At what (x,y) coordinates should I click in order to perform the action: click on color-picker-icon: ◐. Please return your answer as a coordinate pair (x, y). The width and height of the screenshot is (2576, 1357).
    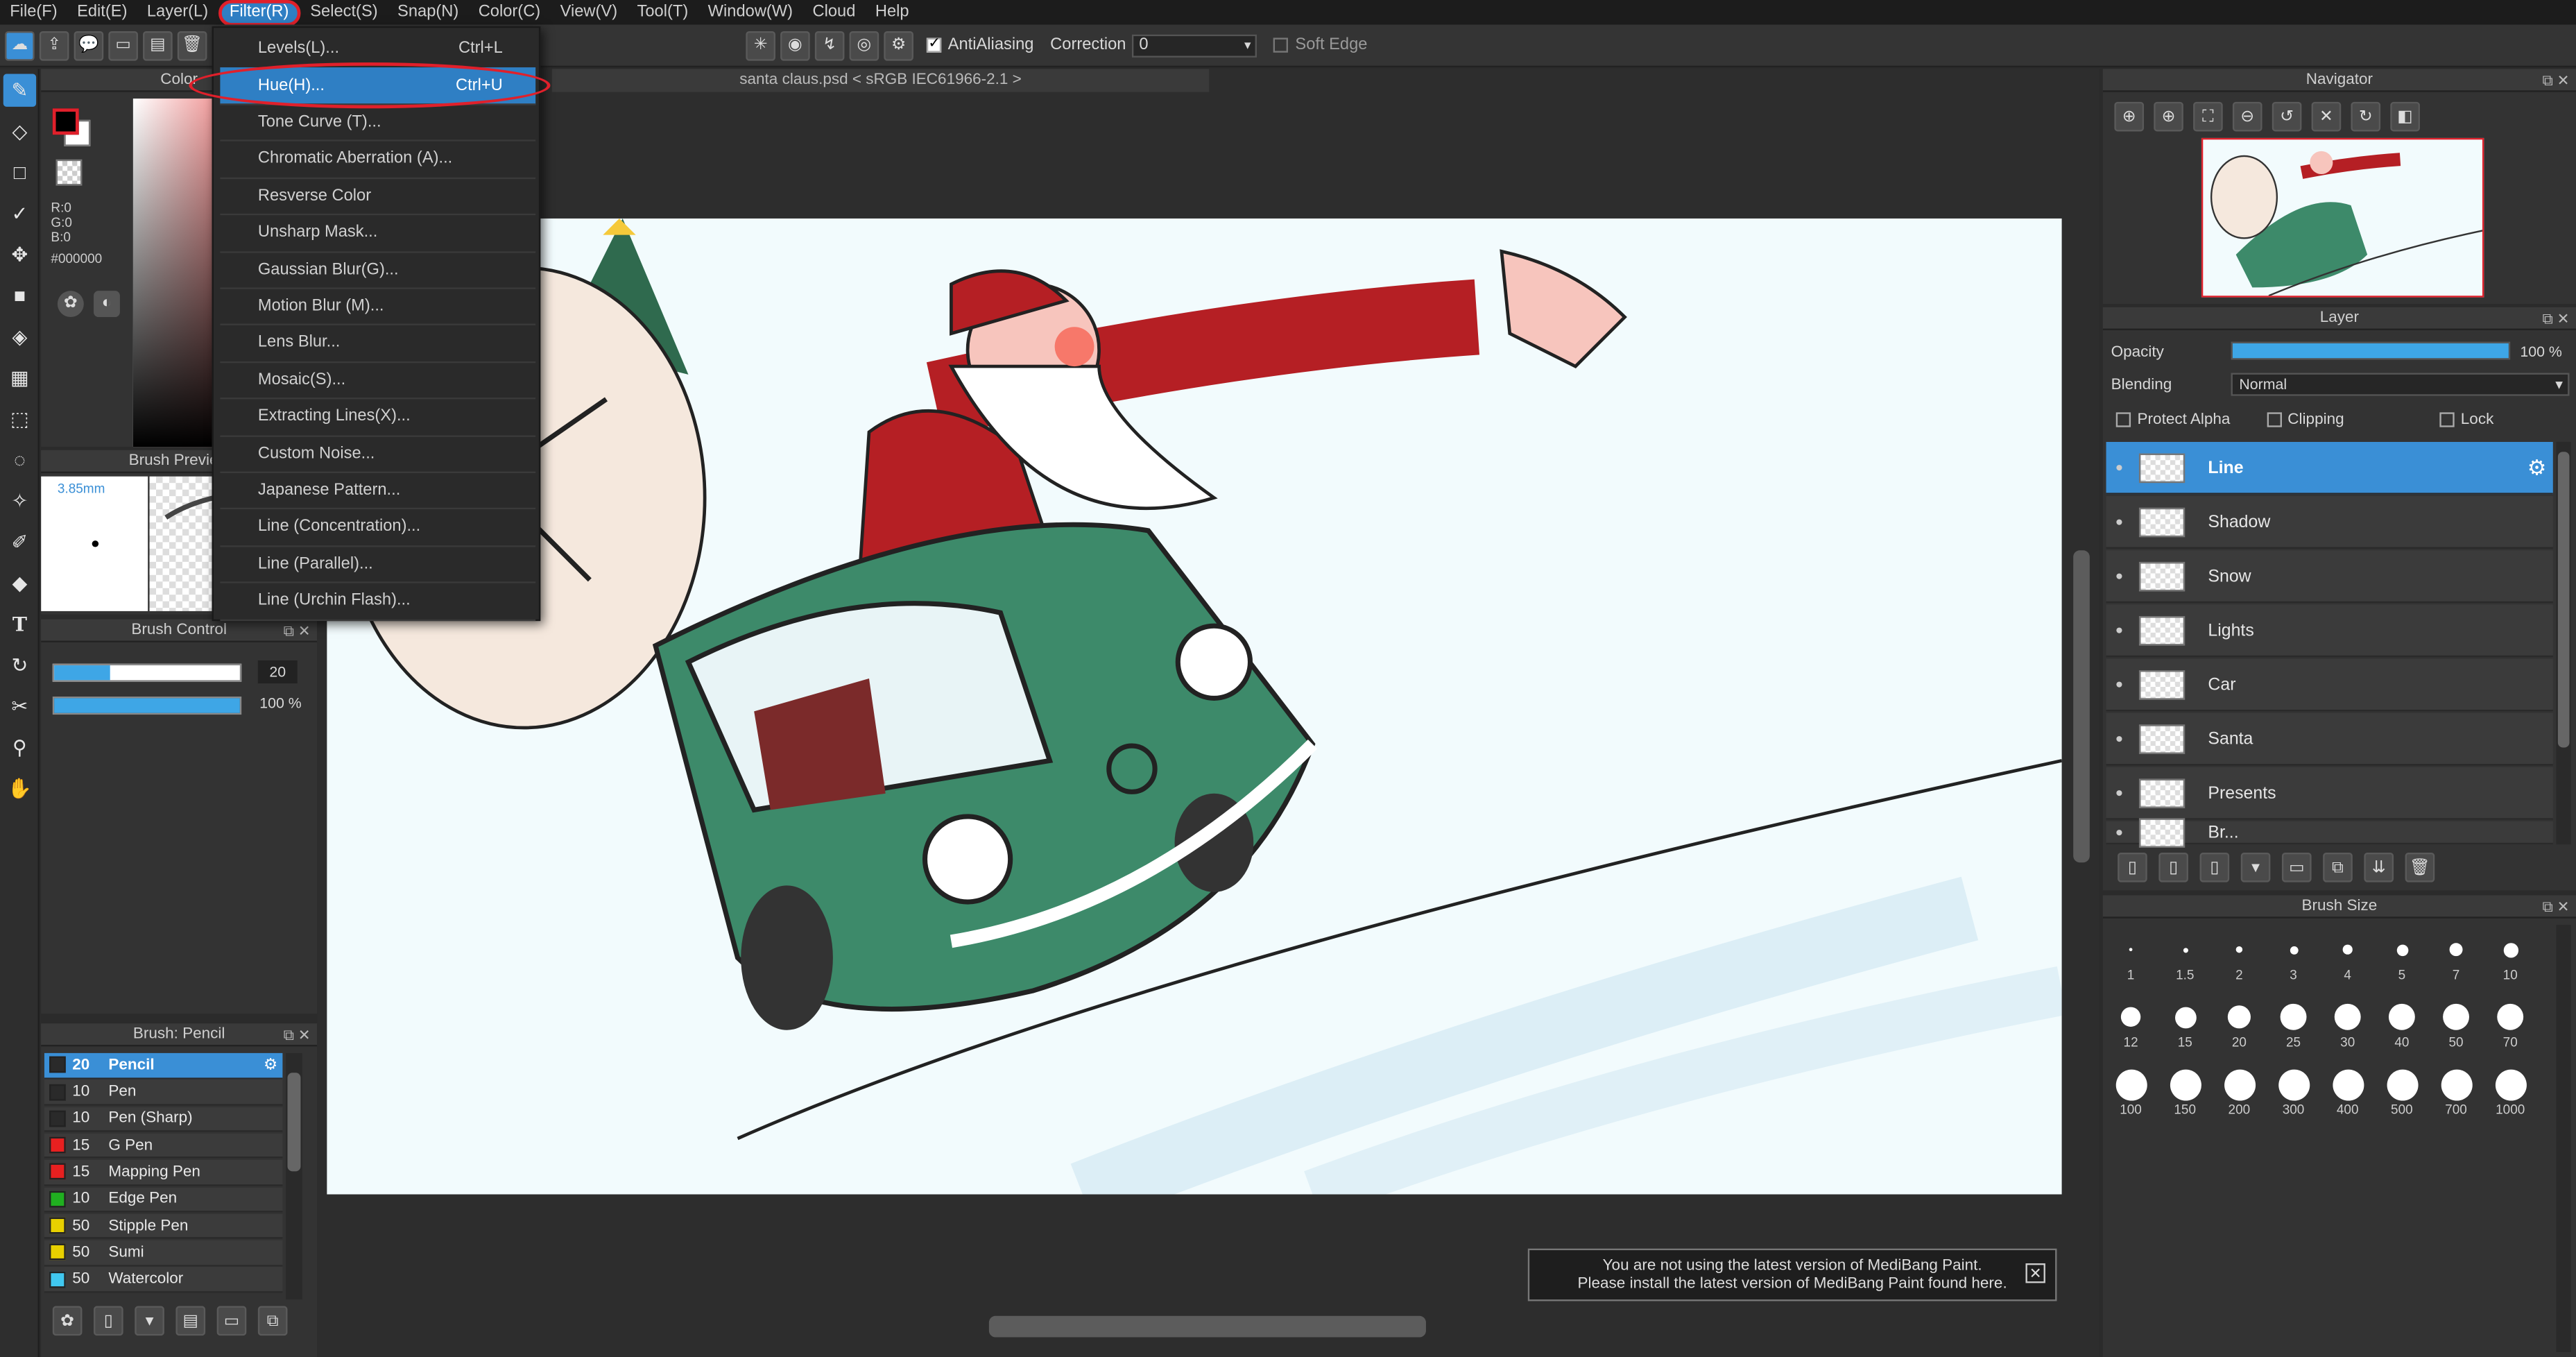
    Looking at the image, I should click on (107, 304).